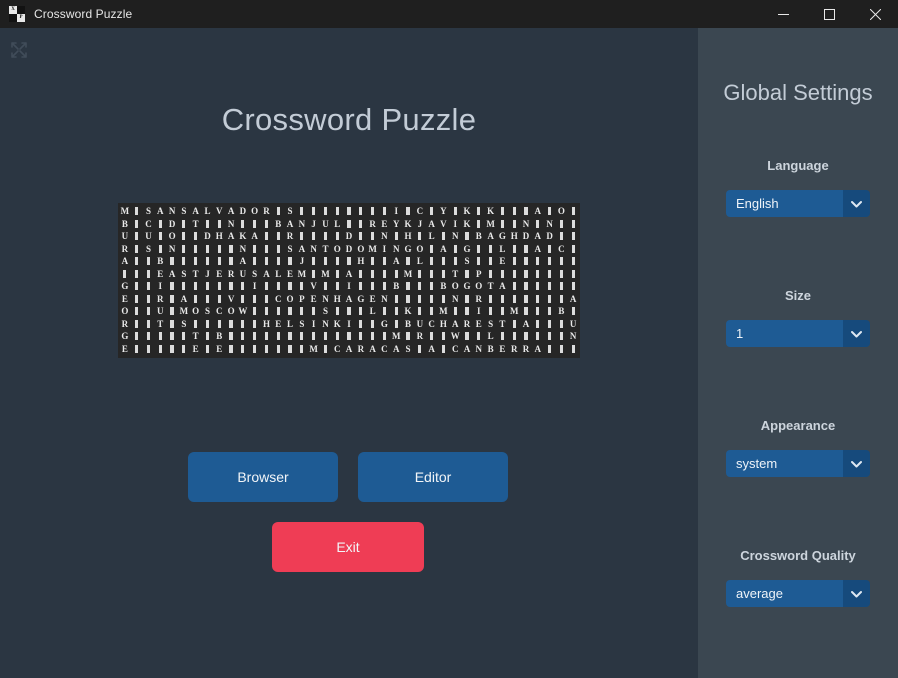 Image resolution: width=898 pixels, height=678 pixels. I want to click on crossword-cell-letter: B, so click(160, 261).